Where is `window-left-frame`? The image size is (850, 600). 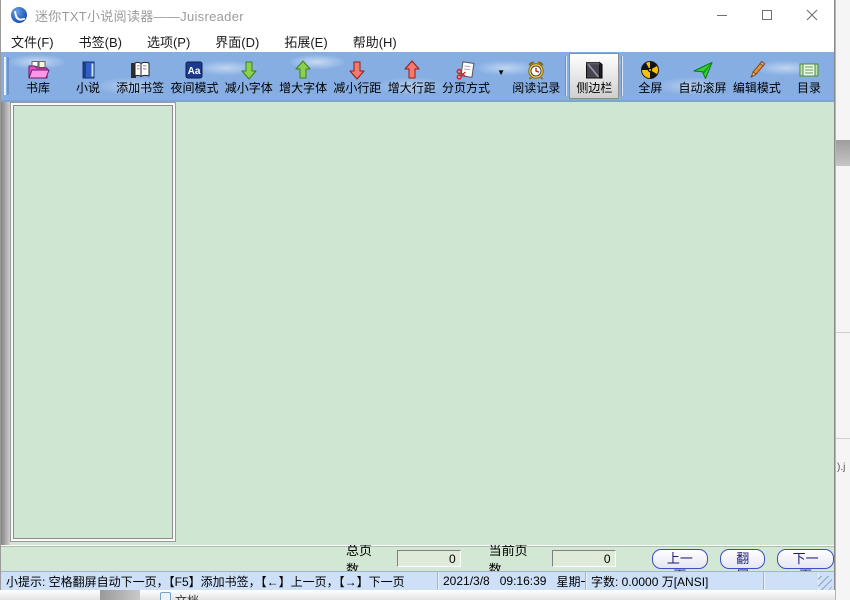
window-left-frame is located at coordinates (5, 323).